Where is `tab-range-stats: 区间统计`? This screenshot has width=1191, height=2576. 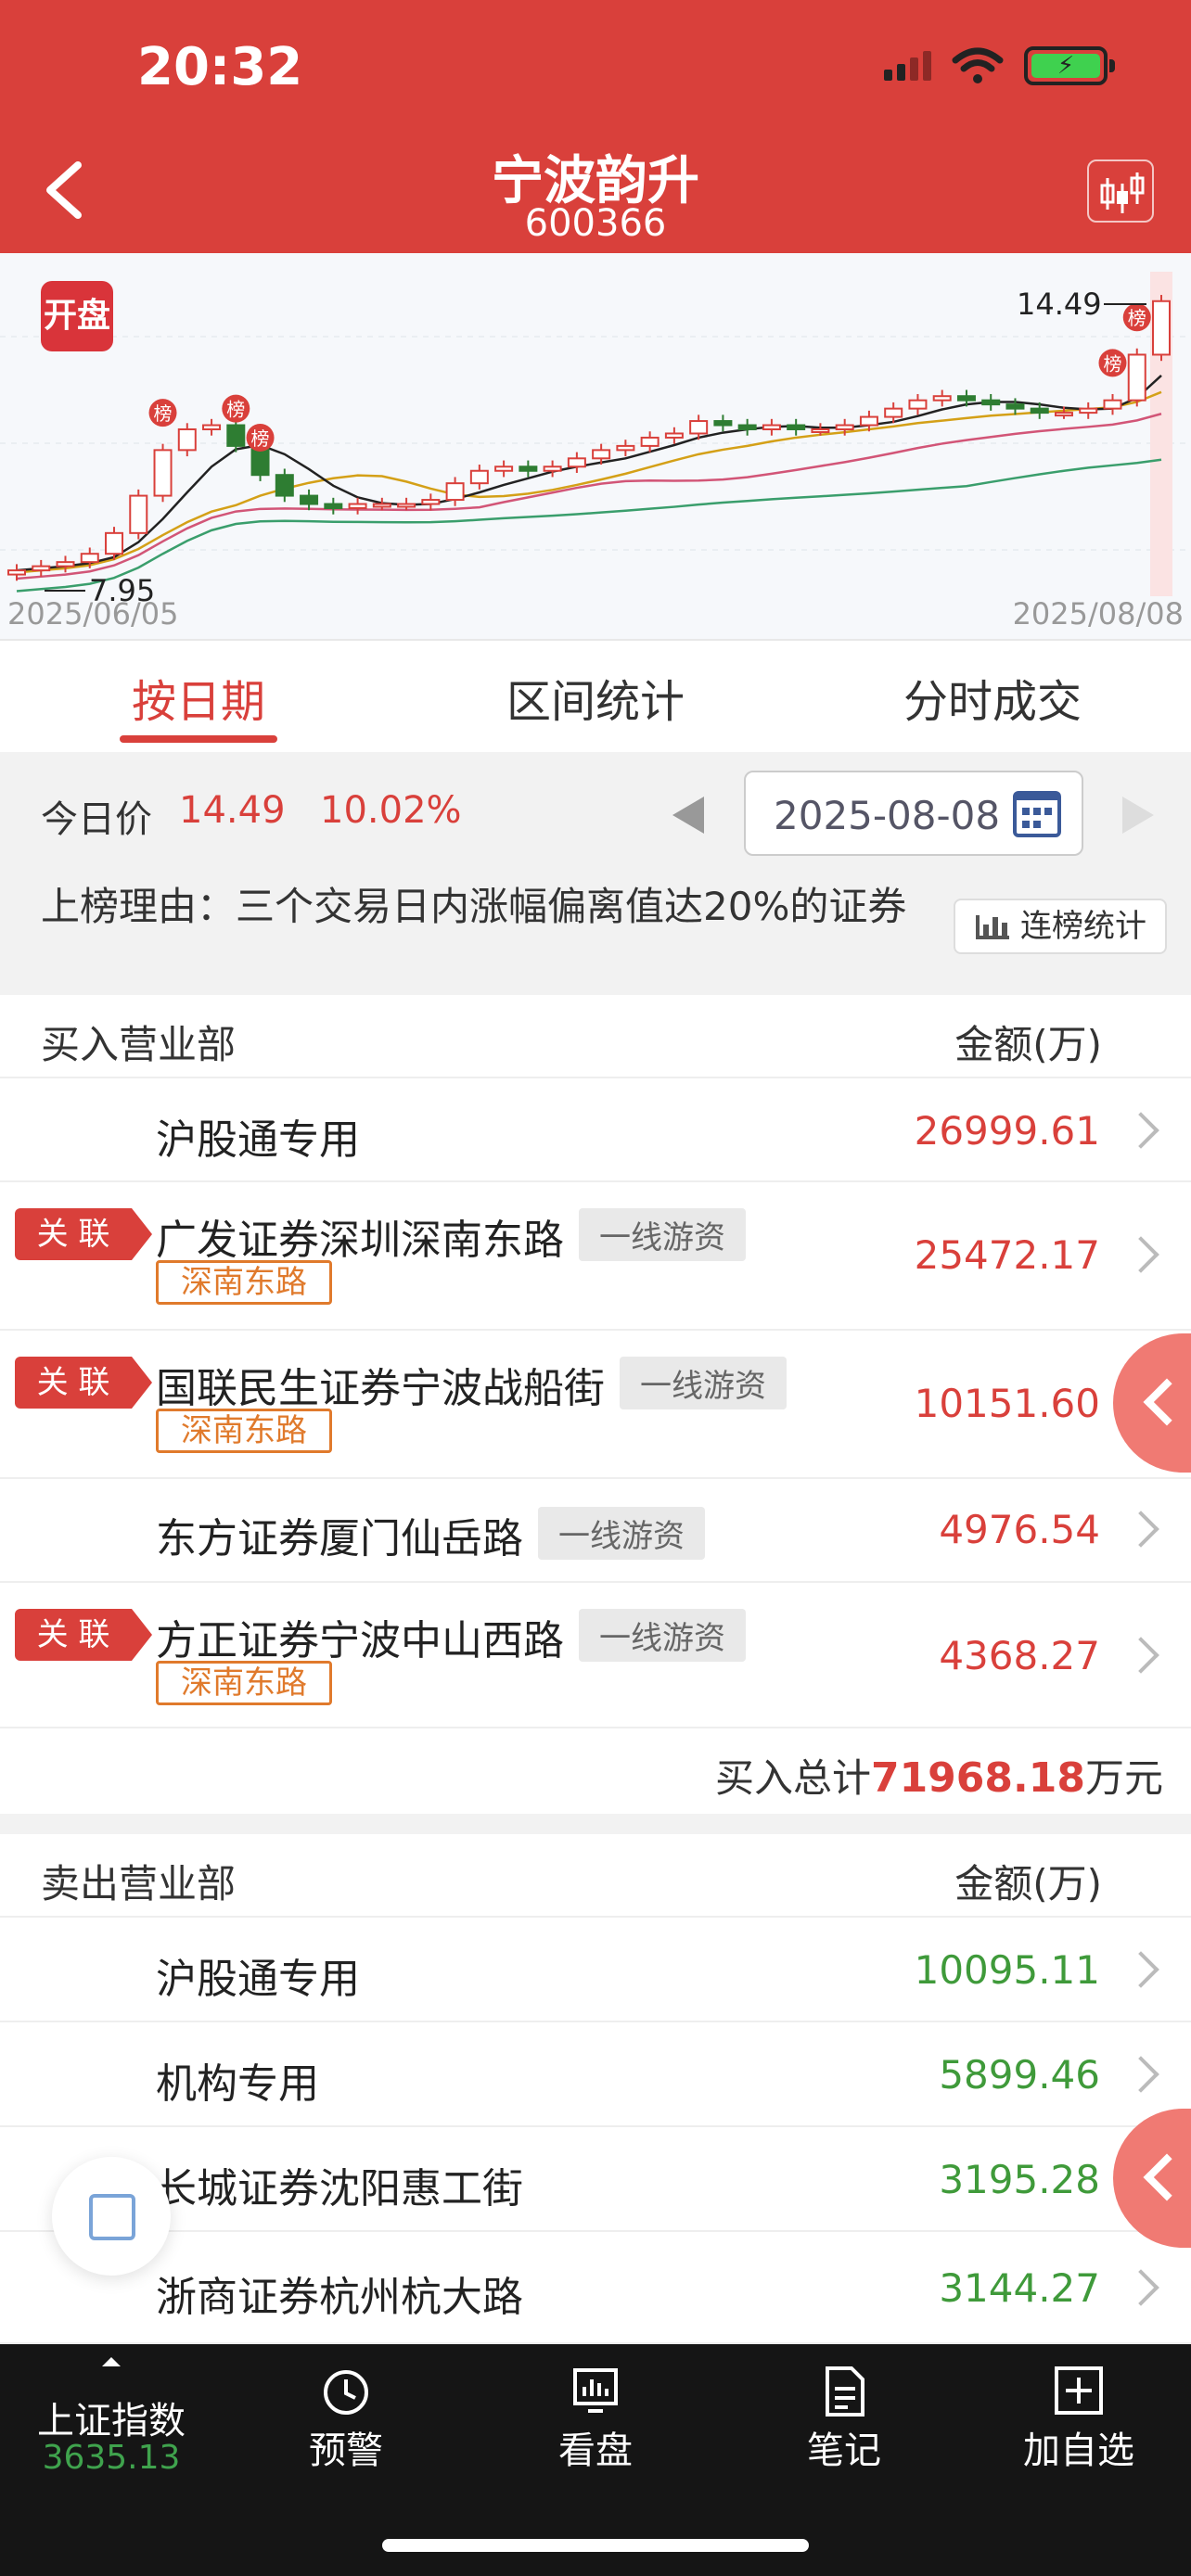
tab-range-stats: 区间统计 is located at coordinates (595, 696).